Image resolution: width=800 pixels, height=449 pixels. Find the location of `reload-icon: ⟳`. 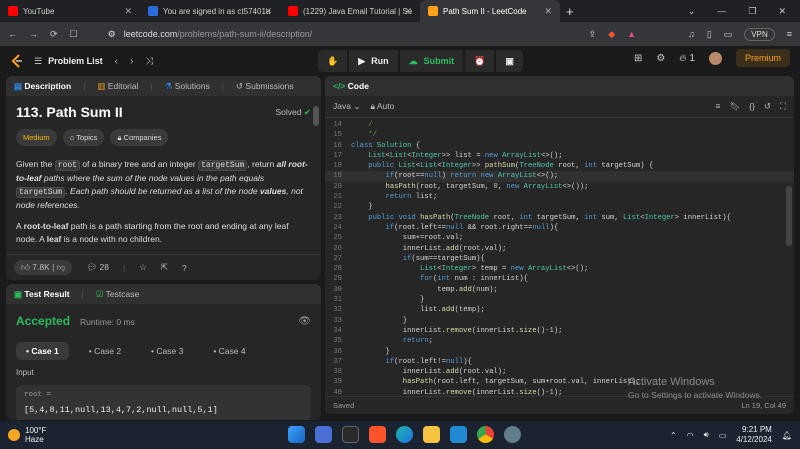

reload-icon: ⟳ is located at coordinates (54, 34).